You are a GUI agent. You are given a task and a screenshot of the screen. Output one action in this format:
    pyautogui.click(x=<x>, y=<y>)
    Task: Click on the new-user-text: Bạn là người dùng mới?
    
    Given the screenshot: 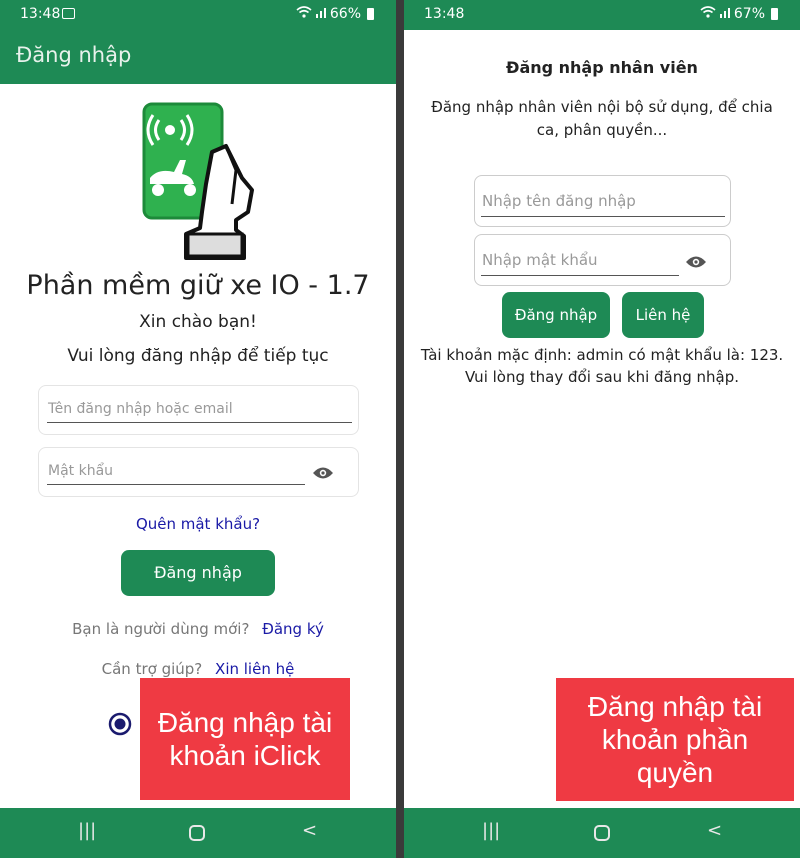 What is the action you would take?
    pyautogui.click(x=161, y=629)
    